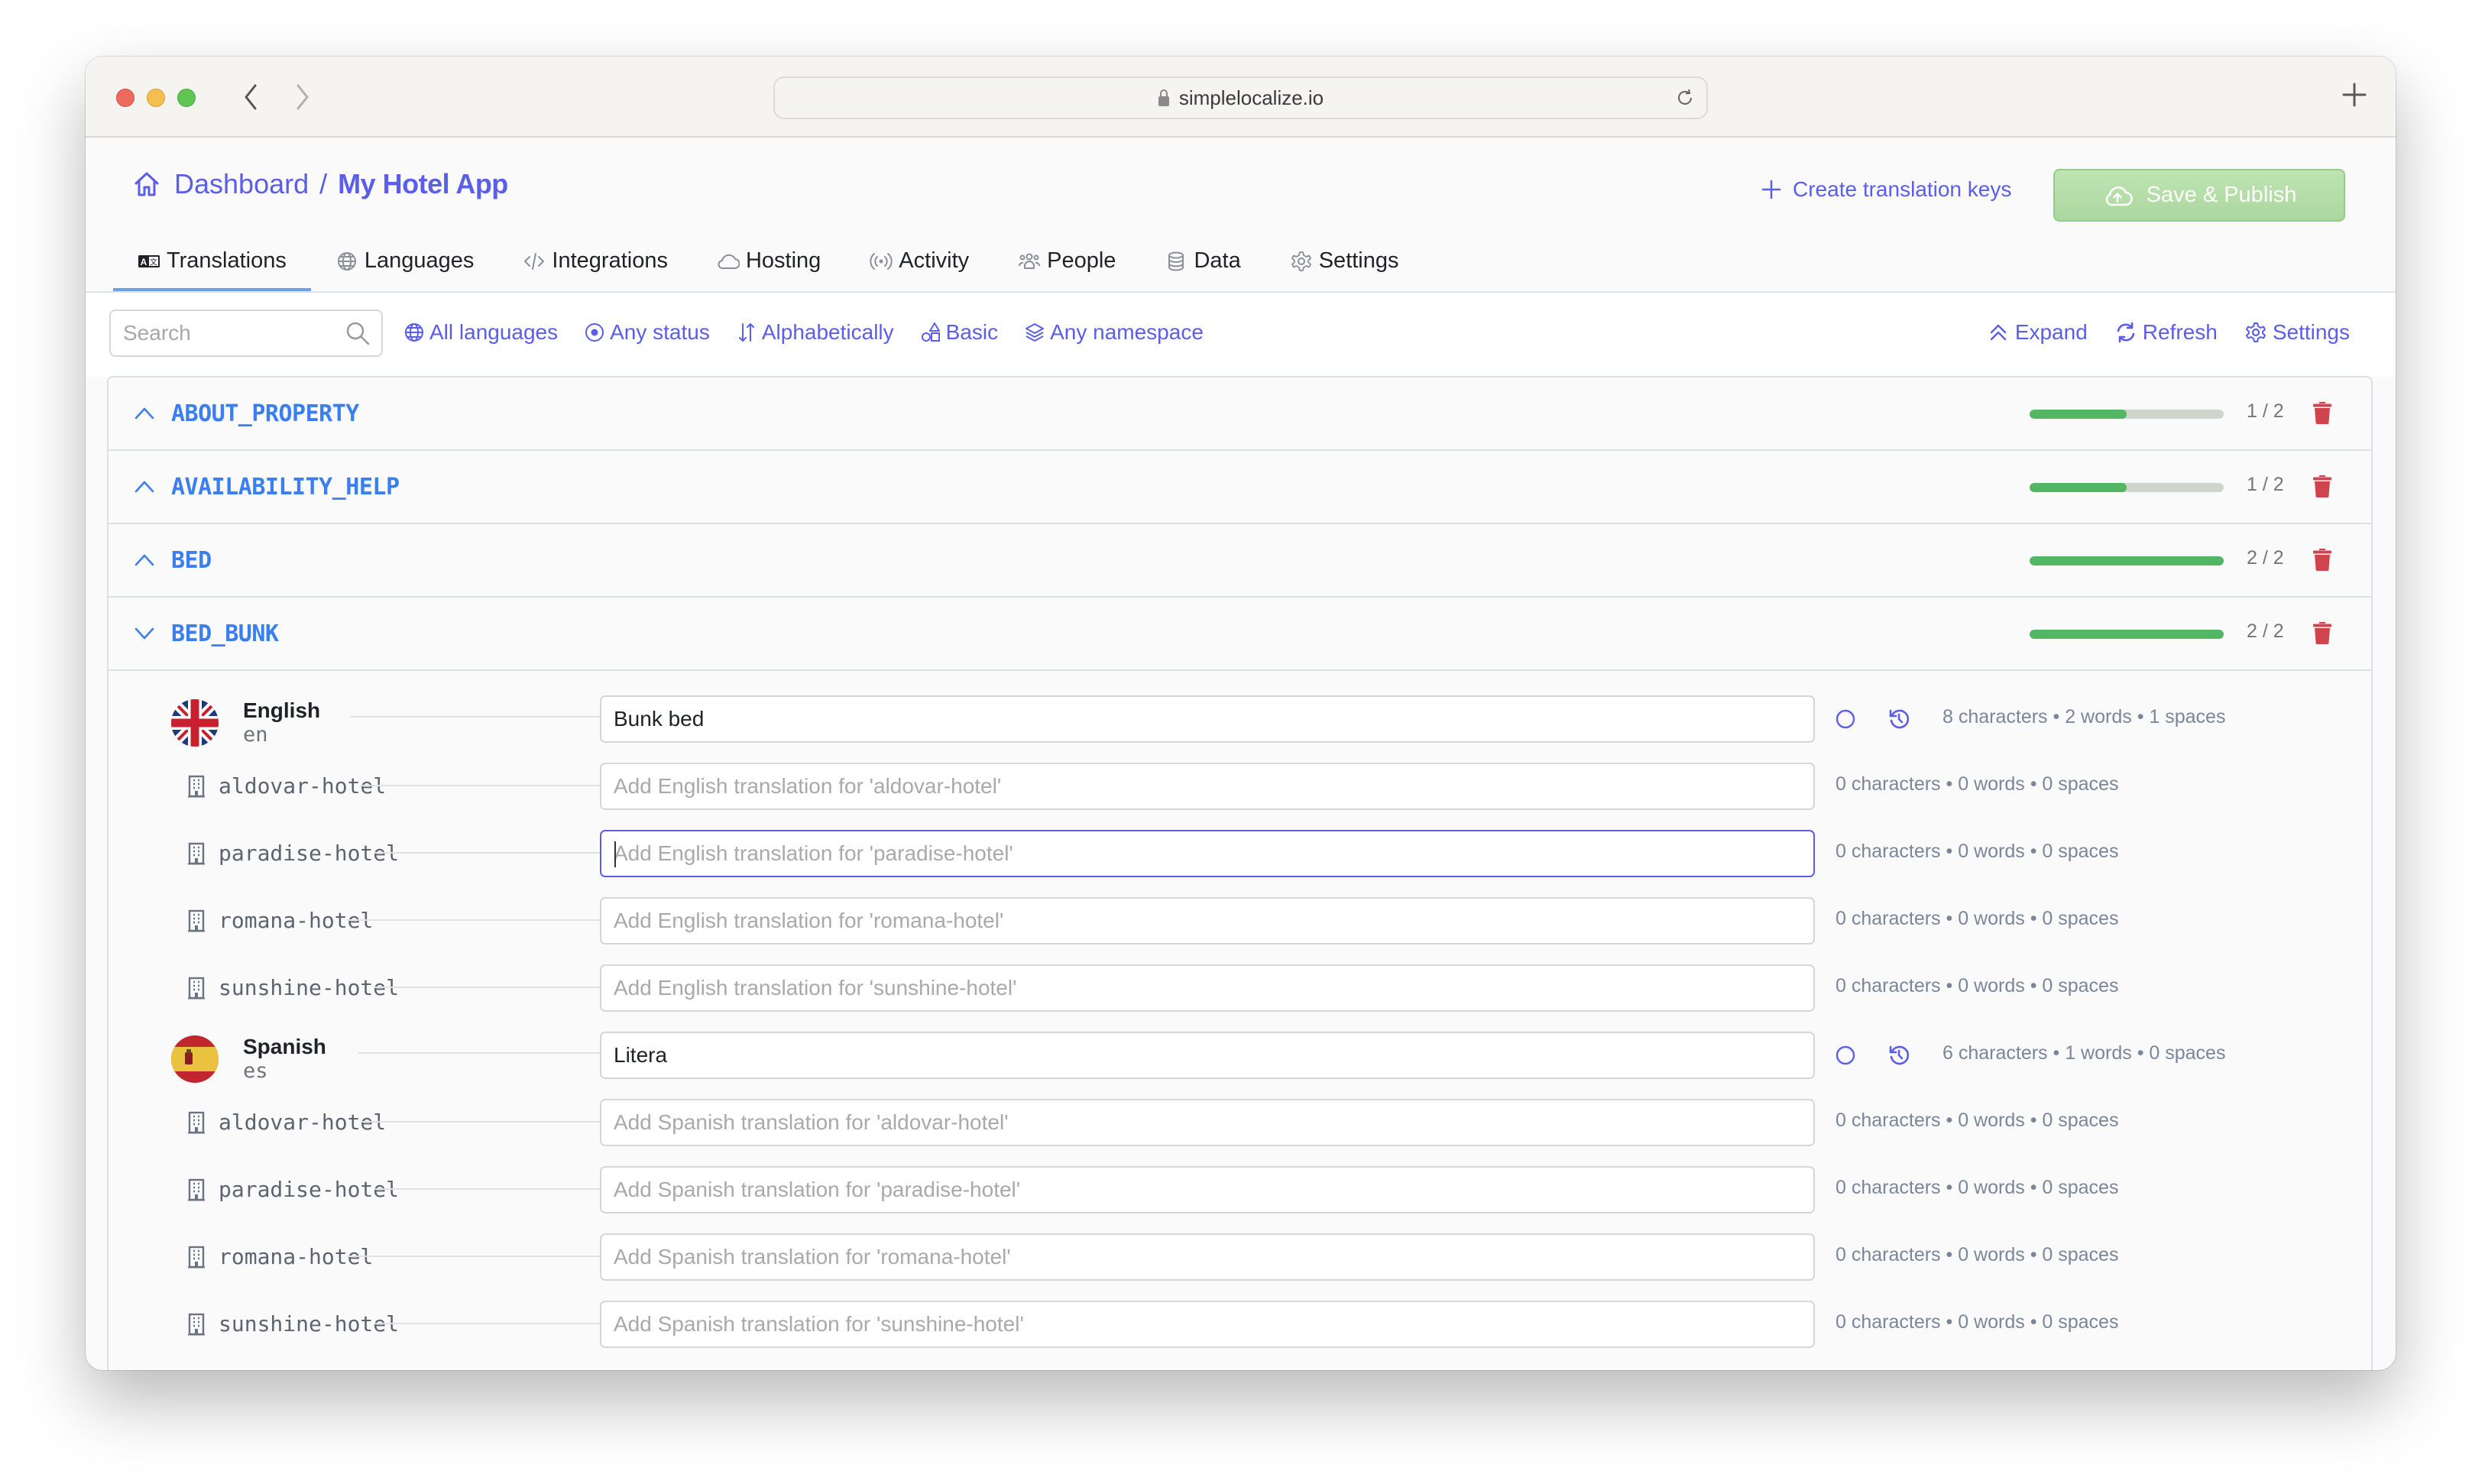 The image size is (2482, 1484). I want to click on save-publish-label: Save & Publish, so click(2221, 195).